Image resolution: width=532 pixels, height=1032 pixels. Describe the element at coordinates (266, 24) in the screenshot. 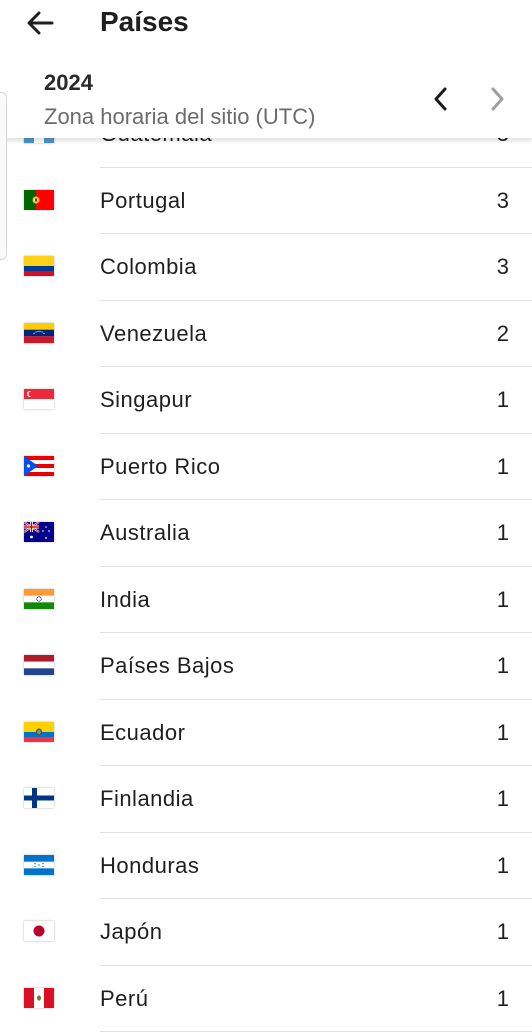

I see `app-bar: Países` at that location.